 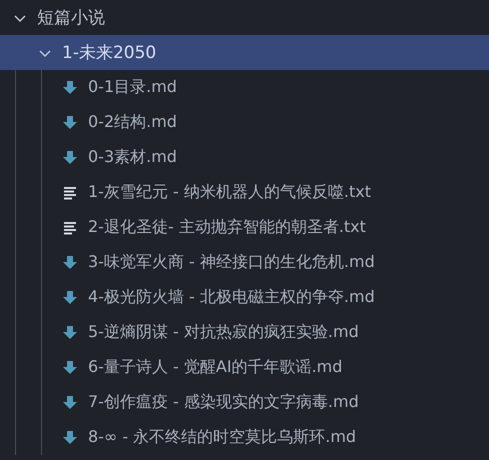 What do you see at coordinates (244, 297) in the screenshot?
I see `file-item: 4-极光防火墙 - 北极电磁主权的争夺.md` at bounding box center [244, 297].